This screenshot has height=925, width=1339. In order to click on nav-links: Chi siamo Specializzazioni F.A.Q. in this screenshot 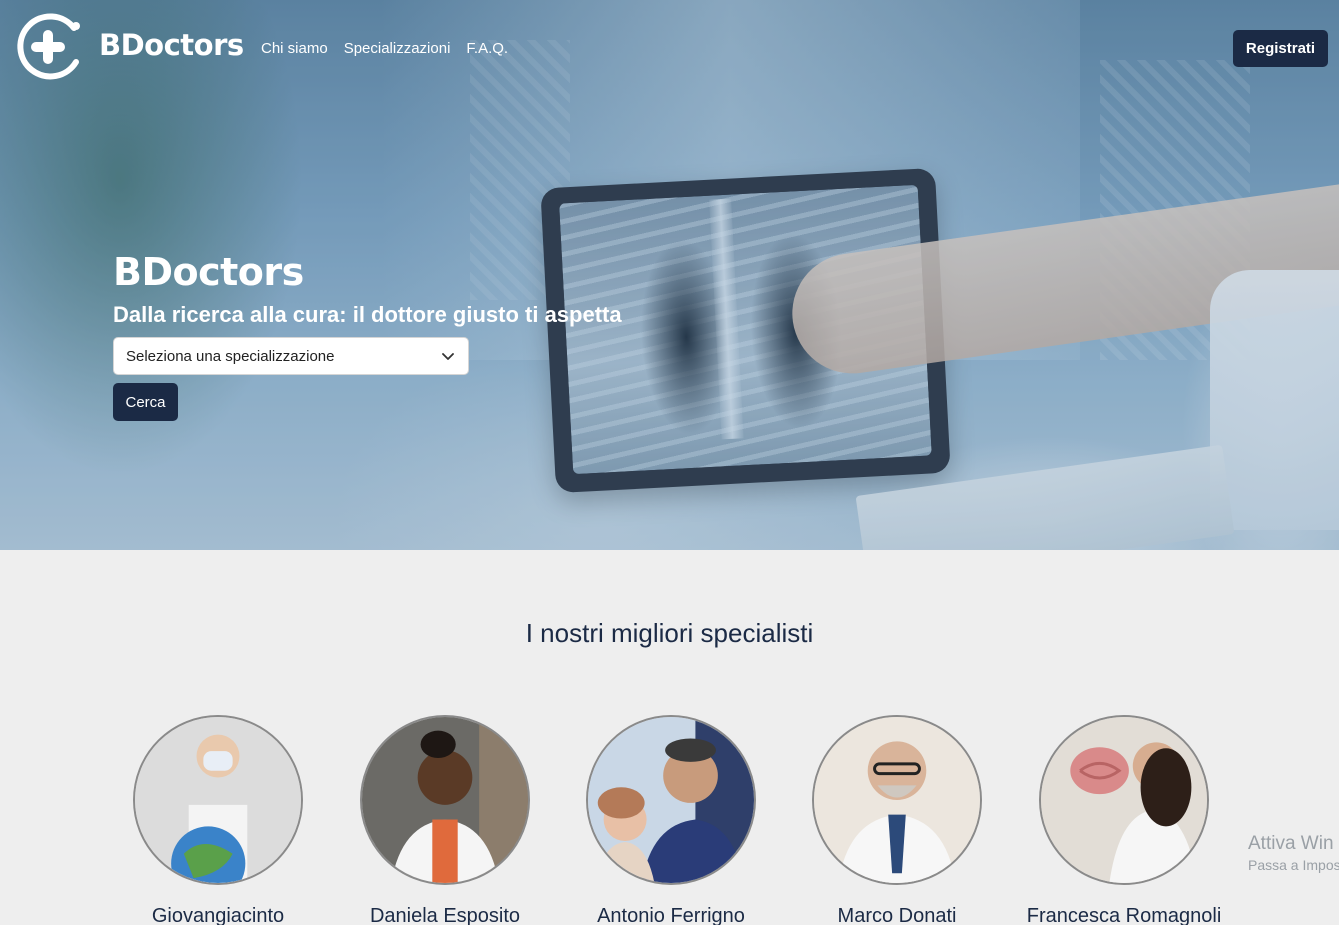, I will do `click(384, 48)`.